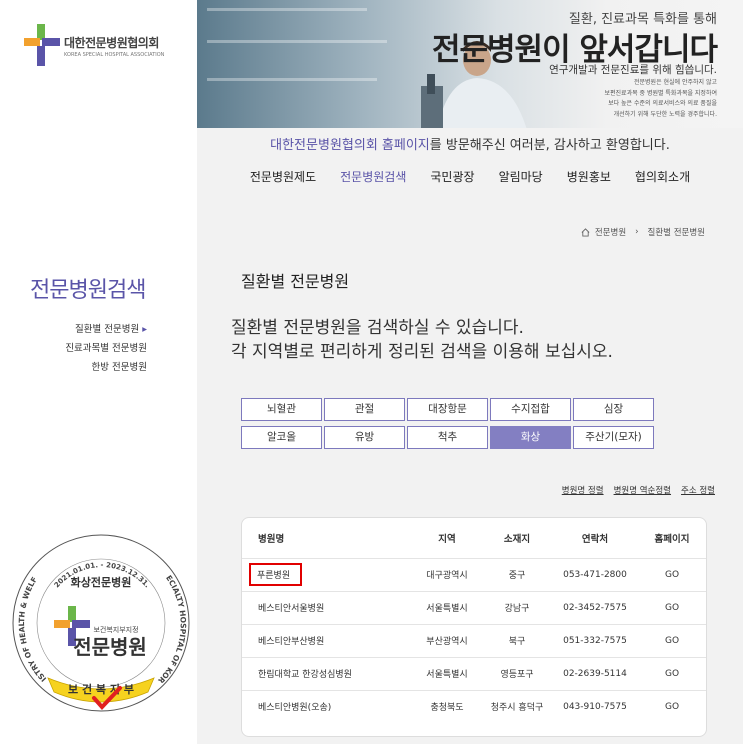 The width and height of the screenshot is (743, 744). I want to click on category-button: 수지접합, so click(530, 409).